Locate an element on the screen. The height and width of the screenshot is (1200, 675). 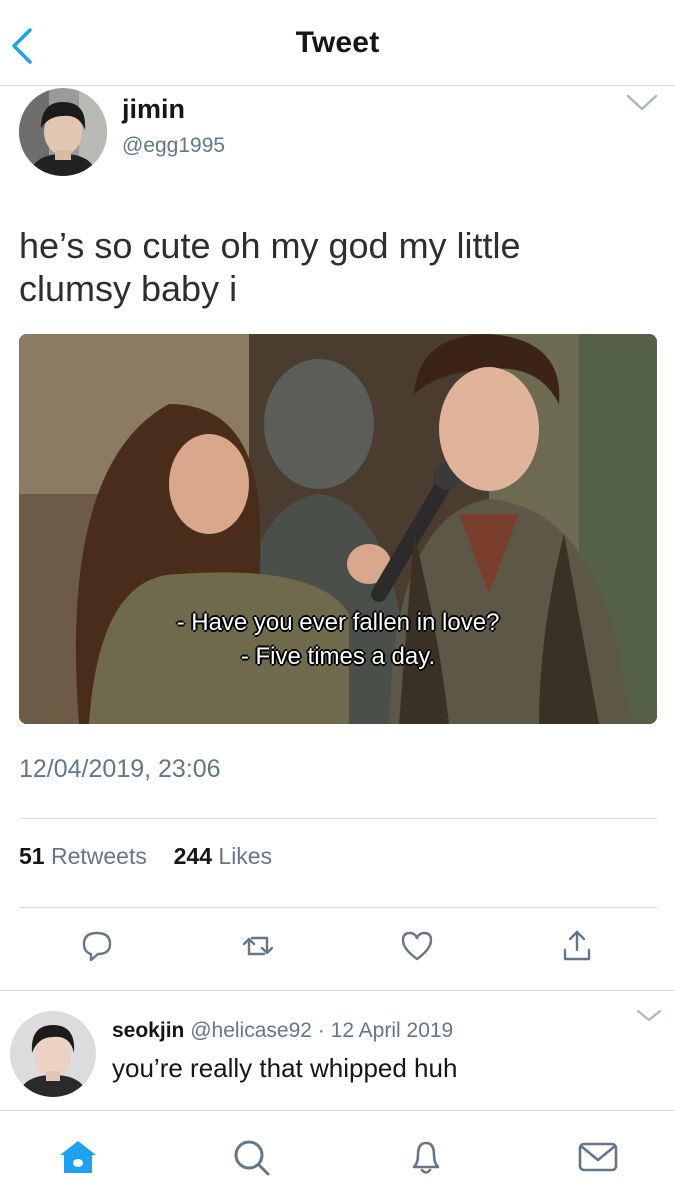
retweets-count: 51 is located at coordinates (32, 856).